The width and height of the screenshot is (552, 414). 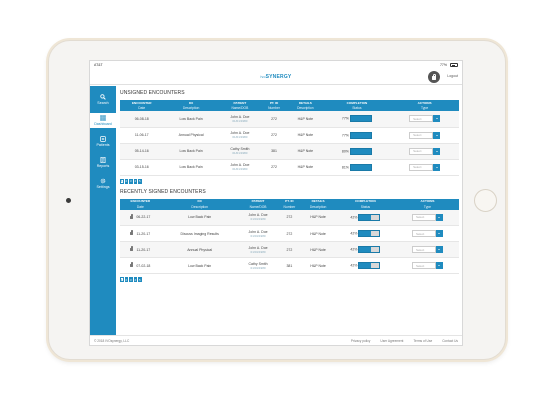 What do you see at coordinates (112, 340) in the screenshot?
I see `copyright: © 2018 IVOsynergy, LLC` at bounding box center [112, 340].